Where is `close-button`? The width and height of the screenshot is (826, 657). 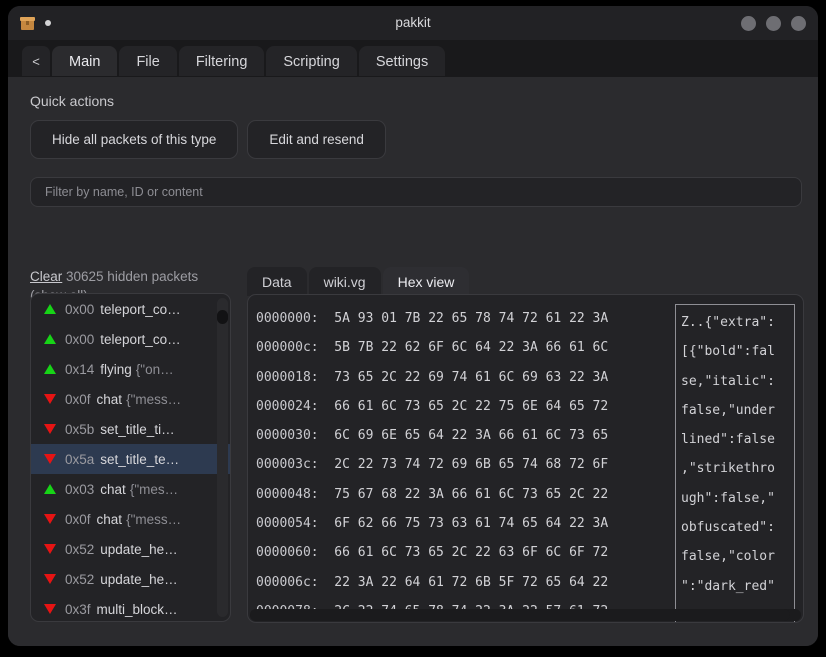 close-button is located at coordinates (798, 23).